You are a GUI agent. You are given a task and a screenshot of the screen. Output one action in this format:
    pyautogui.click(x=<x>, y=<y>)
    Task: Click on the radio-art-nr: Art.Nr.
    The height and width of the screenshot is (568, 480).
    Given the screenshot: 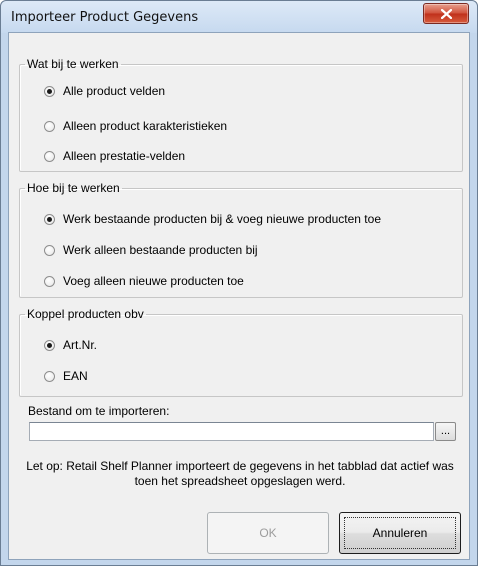 What is the action you would take?
    pyautogui.click(x=70, y=345)
    